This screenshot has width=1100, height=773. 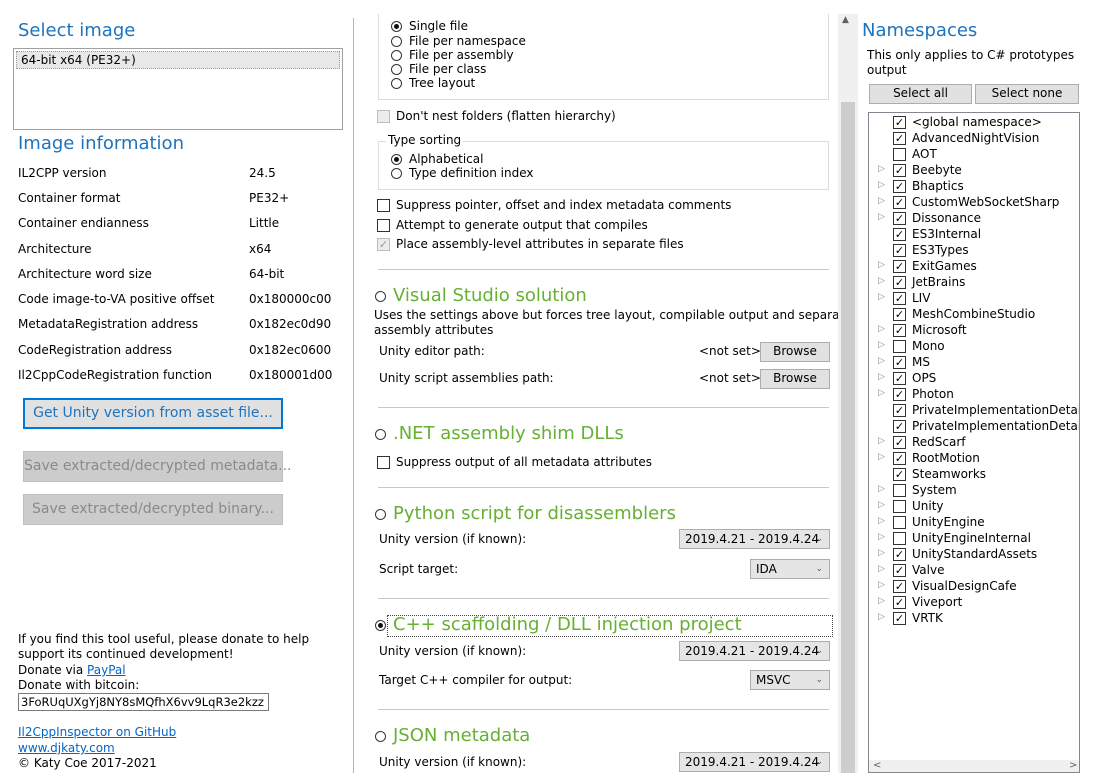 I want to click on namespace-item: AdvancedNightVision, so click(x=974, y=139).